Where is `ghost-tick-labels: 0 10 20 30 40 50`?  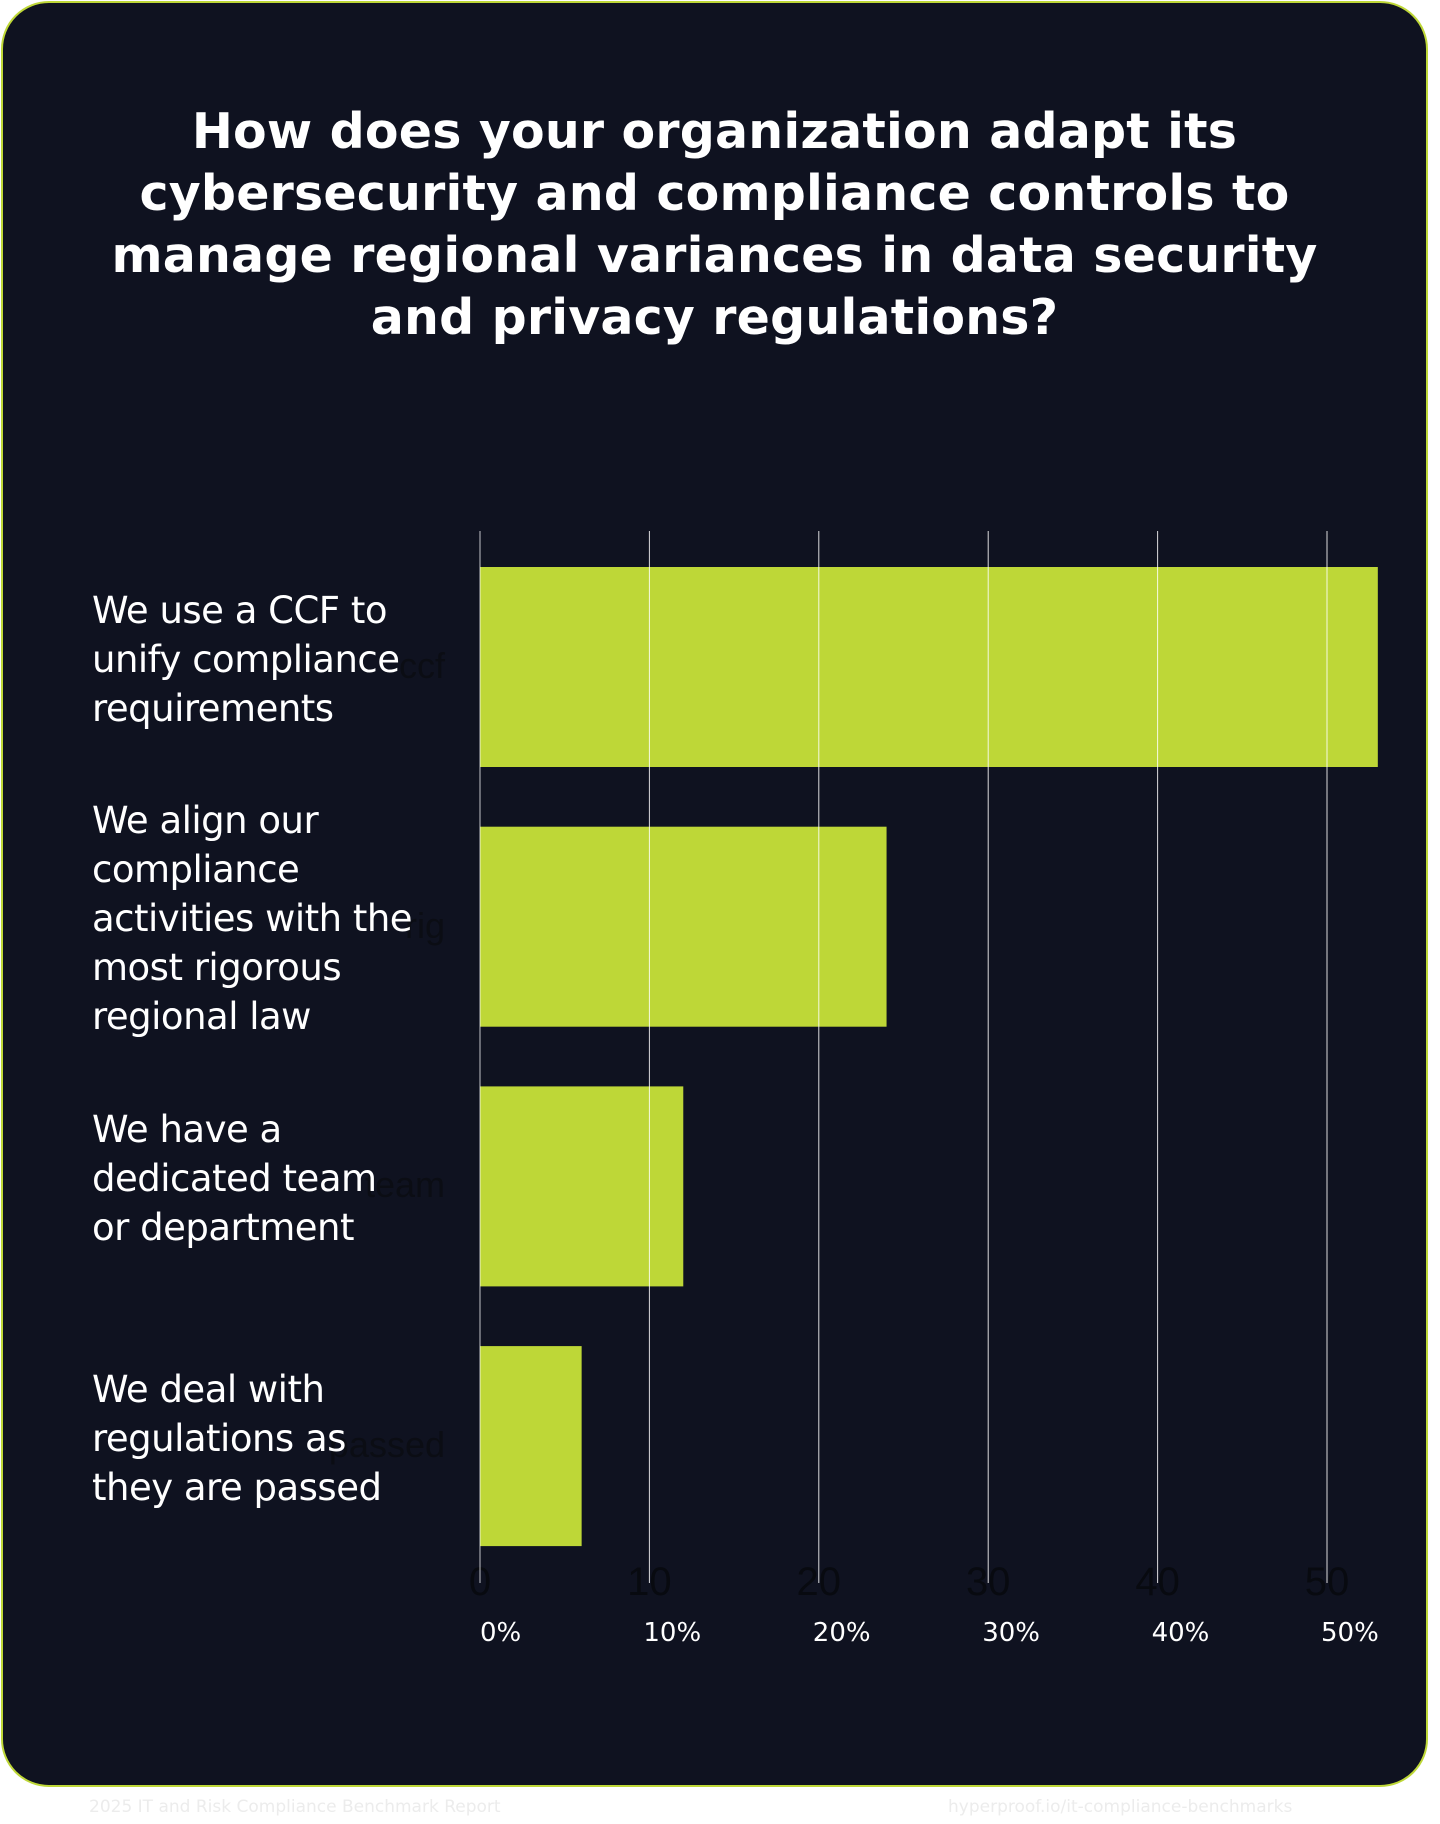 ghost-tick-labels: 0 10 20 30 40 50 is located at coordinates (909, 1582).